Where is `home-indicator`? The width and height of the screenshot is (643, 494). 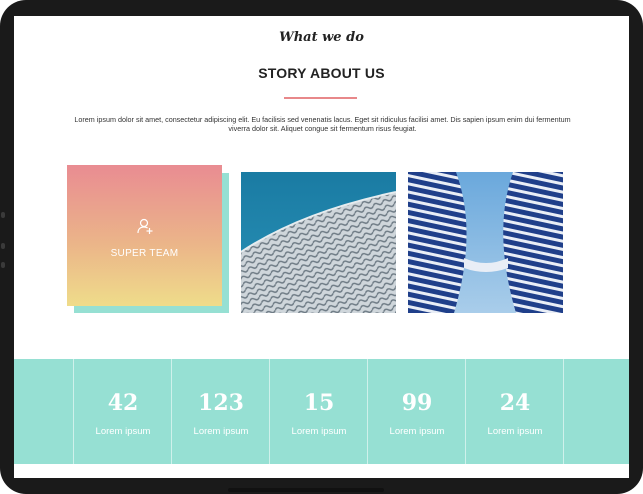
home-indicator is located at coordinates (306, 490).